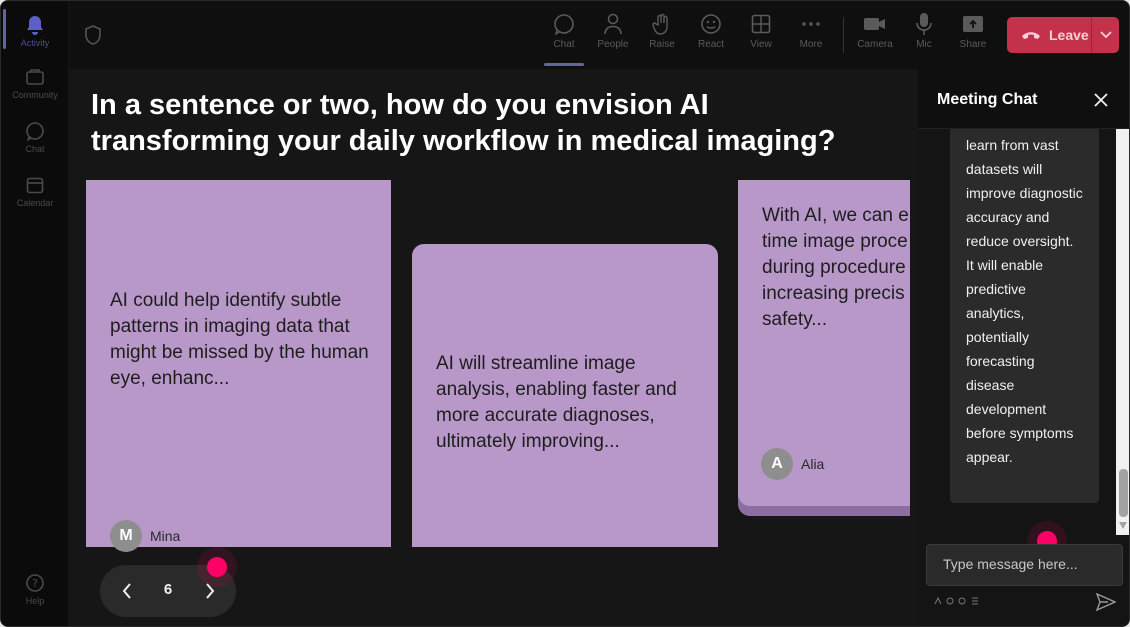 This screenshot has height=627, width=1130. Describe the element at coordinates (35, 313) in the screenshot. I see `app-rail: Activity Community Chat Calendar ? Help` at that location.